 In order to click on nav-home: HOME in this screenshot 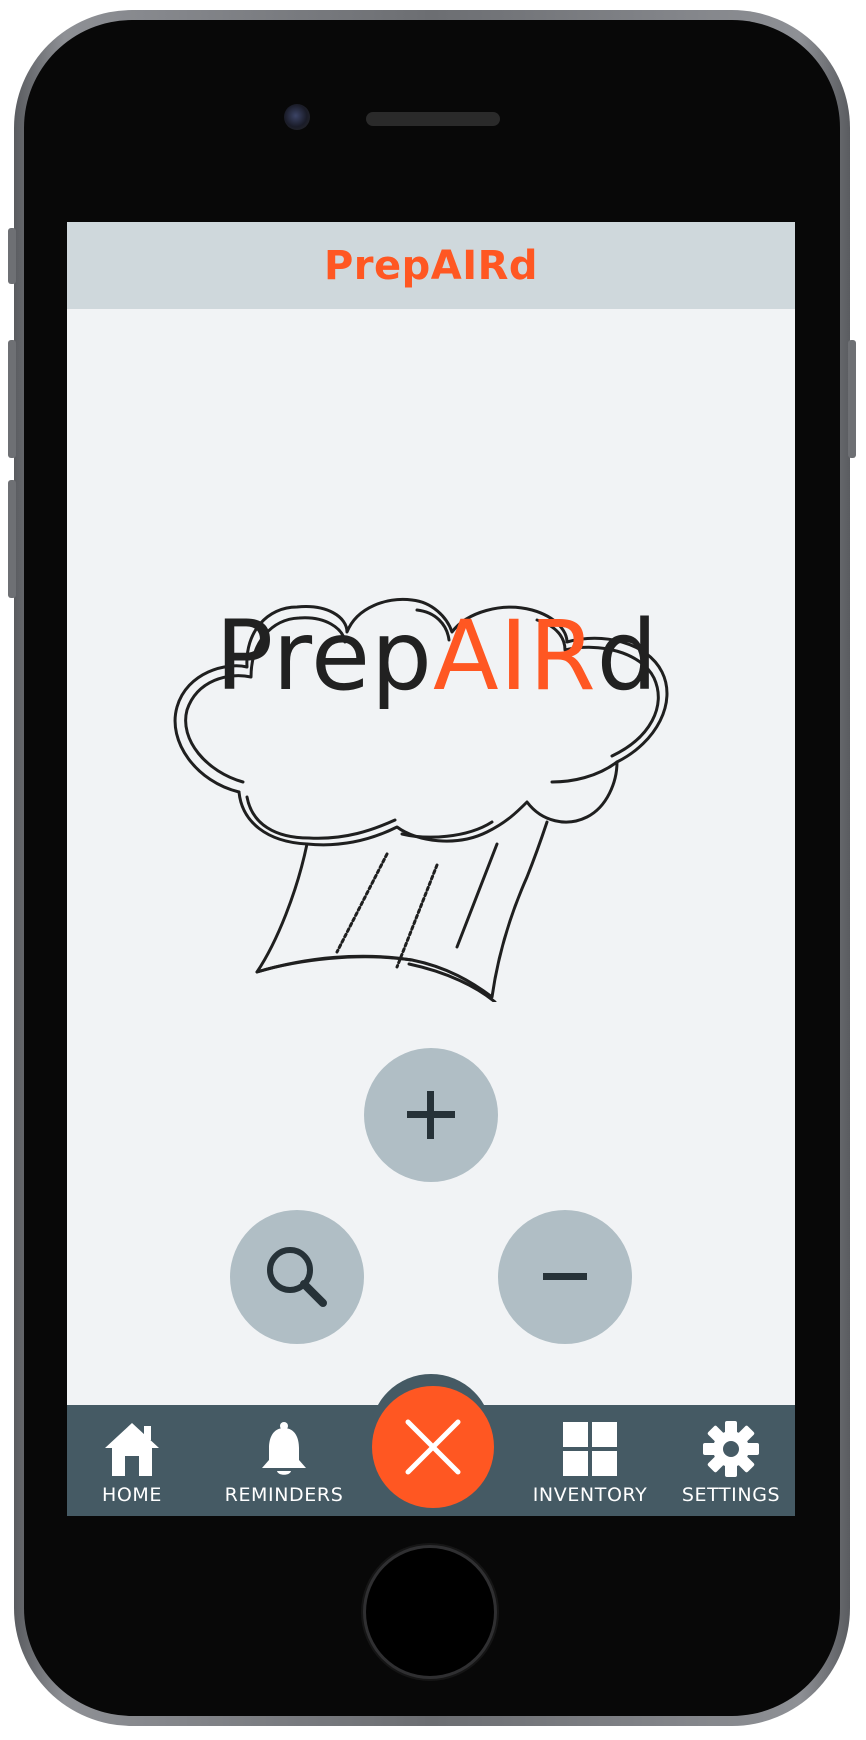, I will do `click(132, 1460)`.